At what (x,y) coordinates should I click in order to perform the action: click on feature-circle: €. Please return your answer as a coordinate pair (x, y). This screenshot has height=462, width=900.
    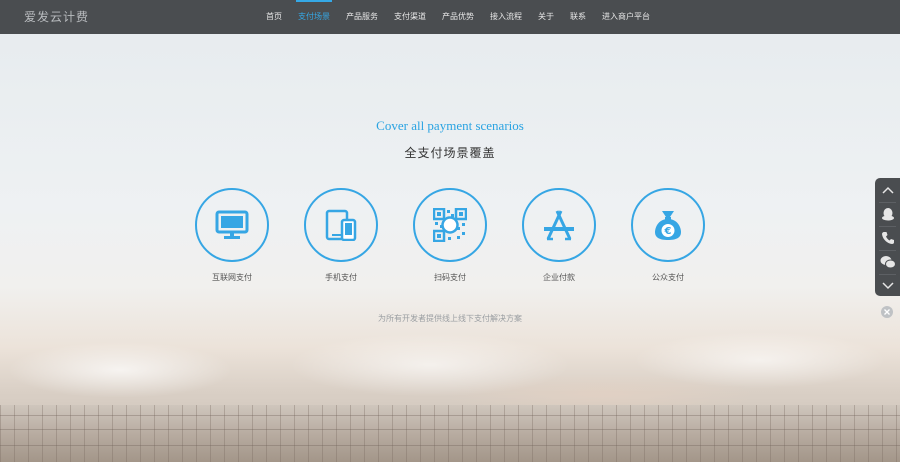
    Looking at the image, I should click on (668, 225).